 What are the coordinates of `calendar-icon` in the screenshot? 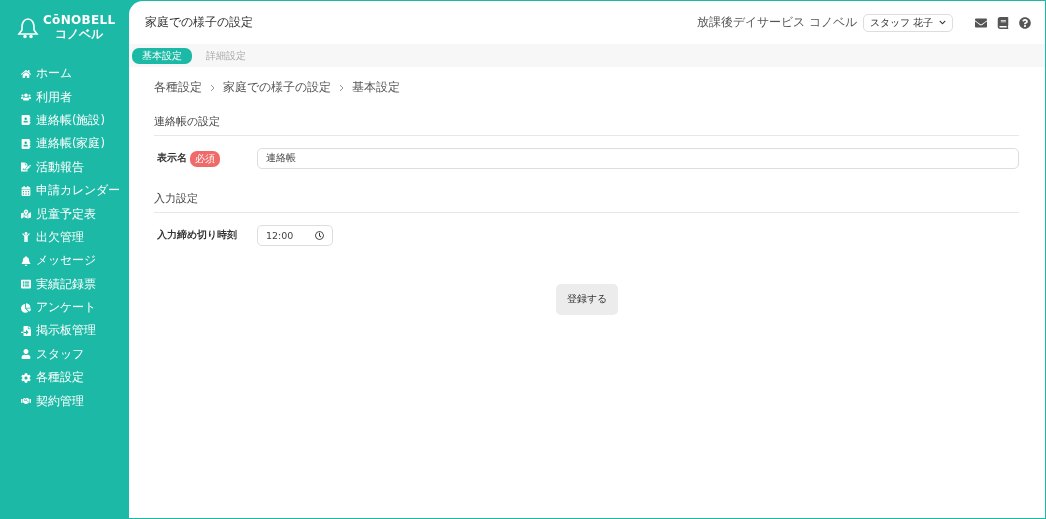 It's located at (26, 190).